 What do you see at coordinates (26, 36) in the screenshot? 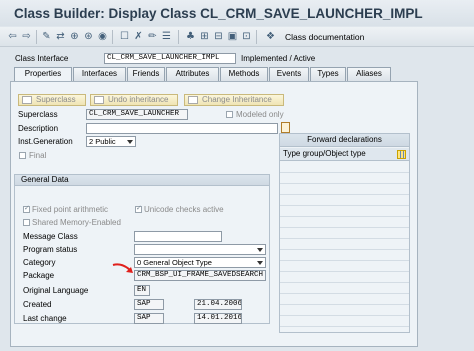
I see `forward-icon: ⇨` at bounding box center [26, 36].